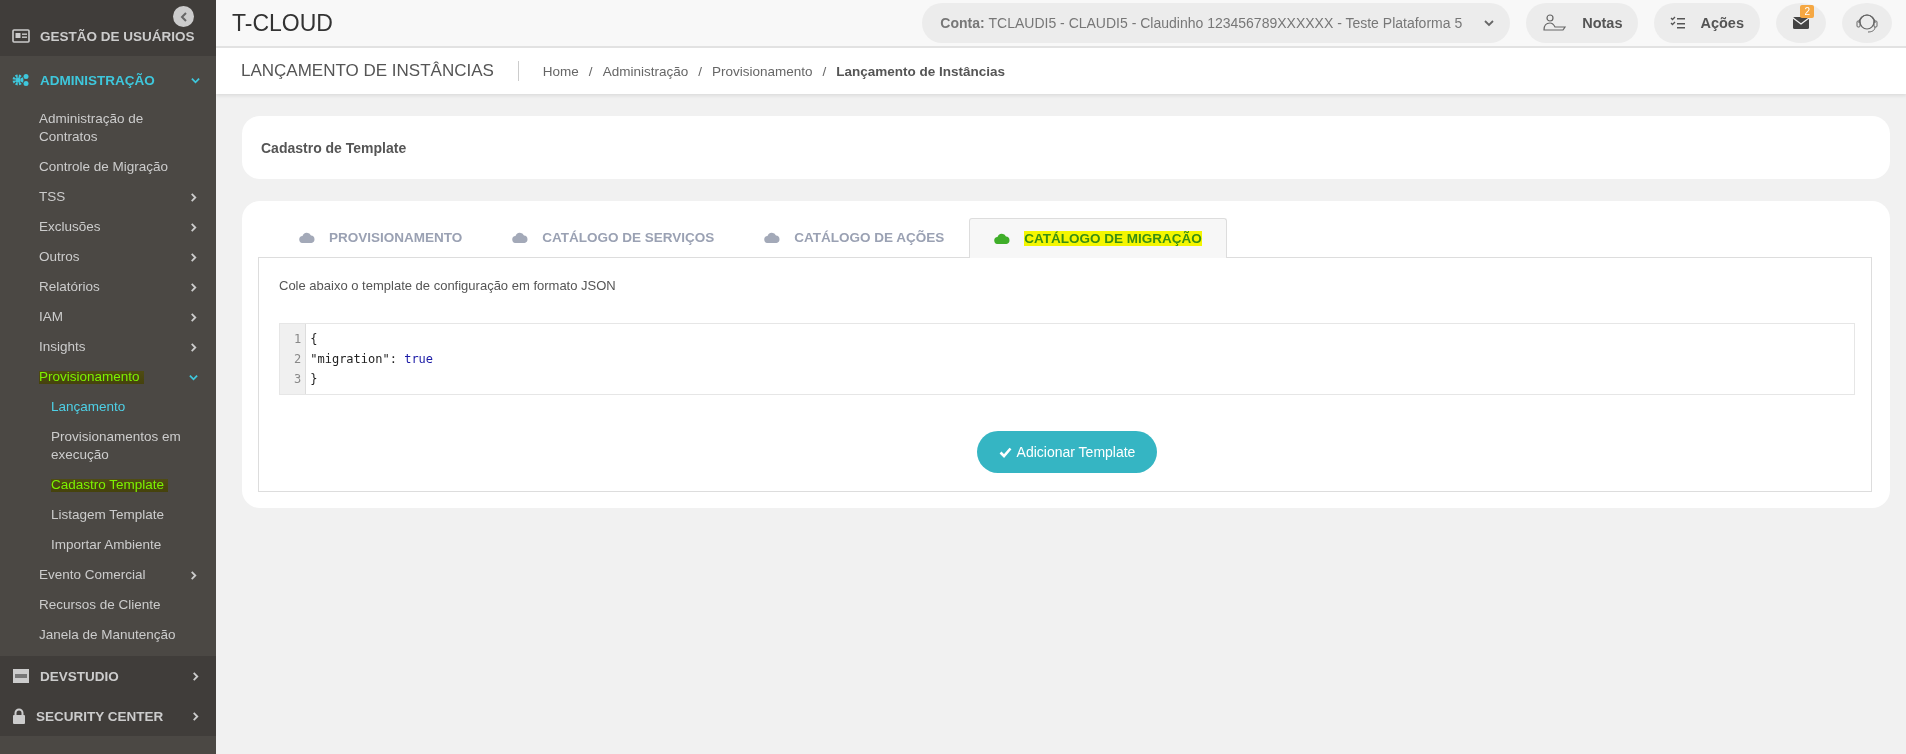 This screenshot has height=754, width=1906. I want to click on notes-button: Notas, so click(1582, 23).